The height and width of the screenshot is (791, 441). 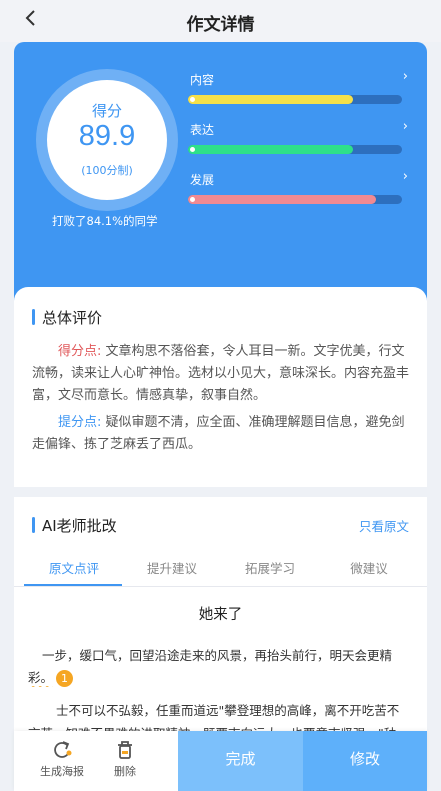 I want to click on generate-poster-button: 生成海报, so click(x=62, y=759).